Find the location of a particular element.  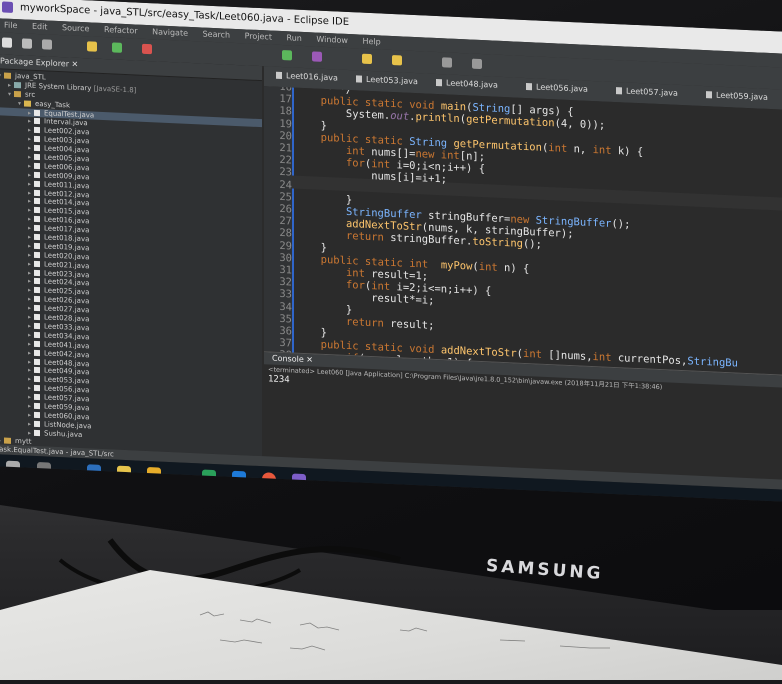

line-number: 21 is located at coordinates (279, 147).